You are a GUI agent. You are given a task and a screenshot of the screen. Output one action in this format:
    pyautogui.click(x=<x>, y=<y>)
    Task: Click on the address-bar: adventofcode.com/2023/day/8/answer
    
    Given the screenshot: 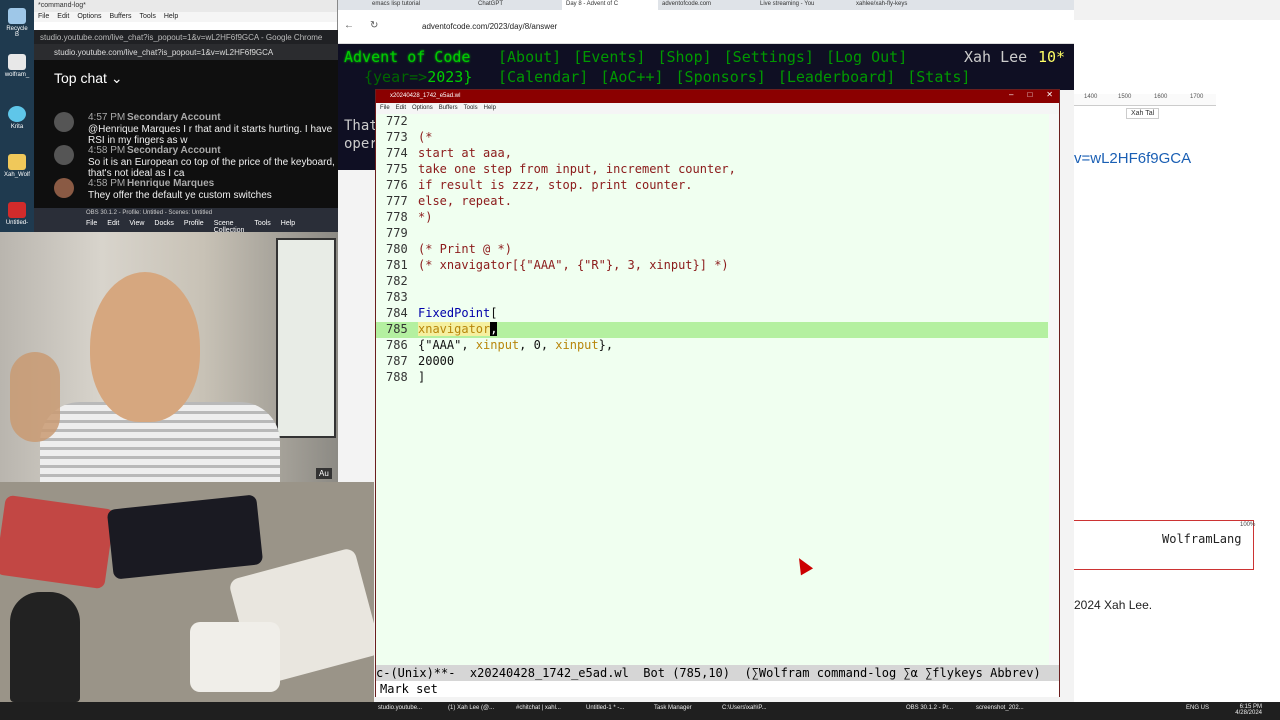 What is the action you would take?
    pyautogui.click(x=489, y=26)
    